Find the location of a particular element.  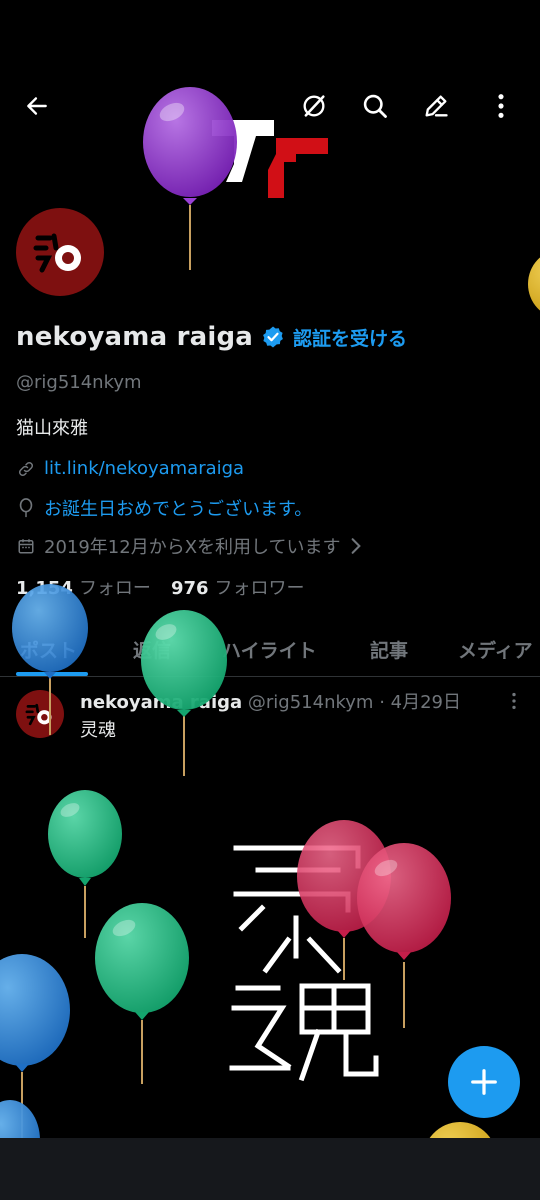

blue-balloon is located at coordinates (35, 1046).